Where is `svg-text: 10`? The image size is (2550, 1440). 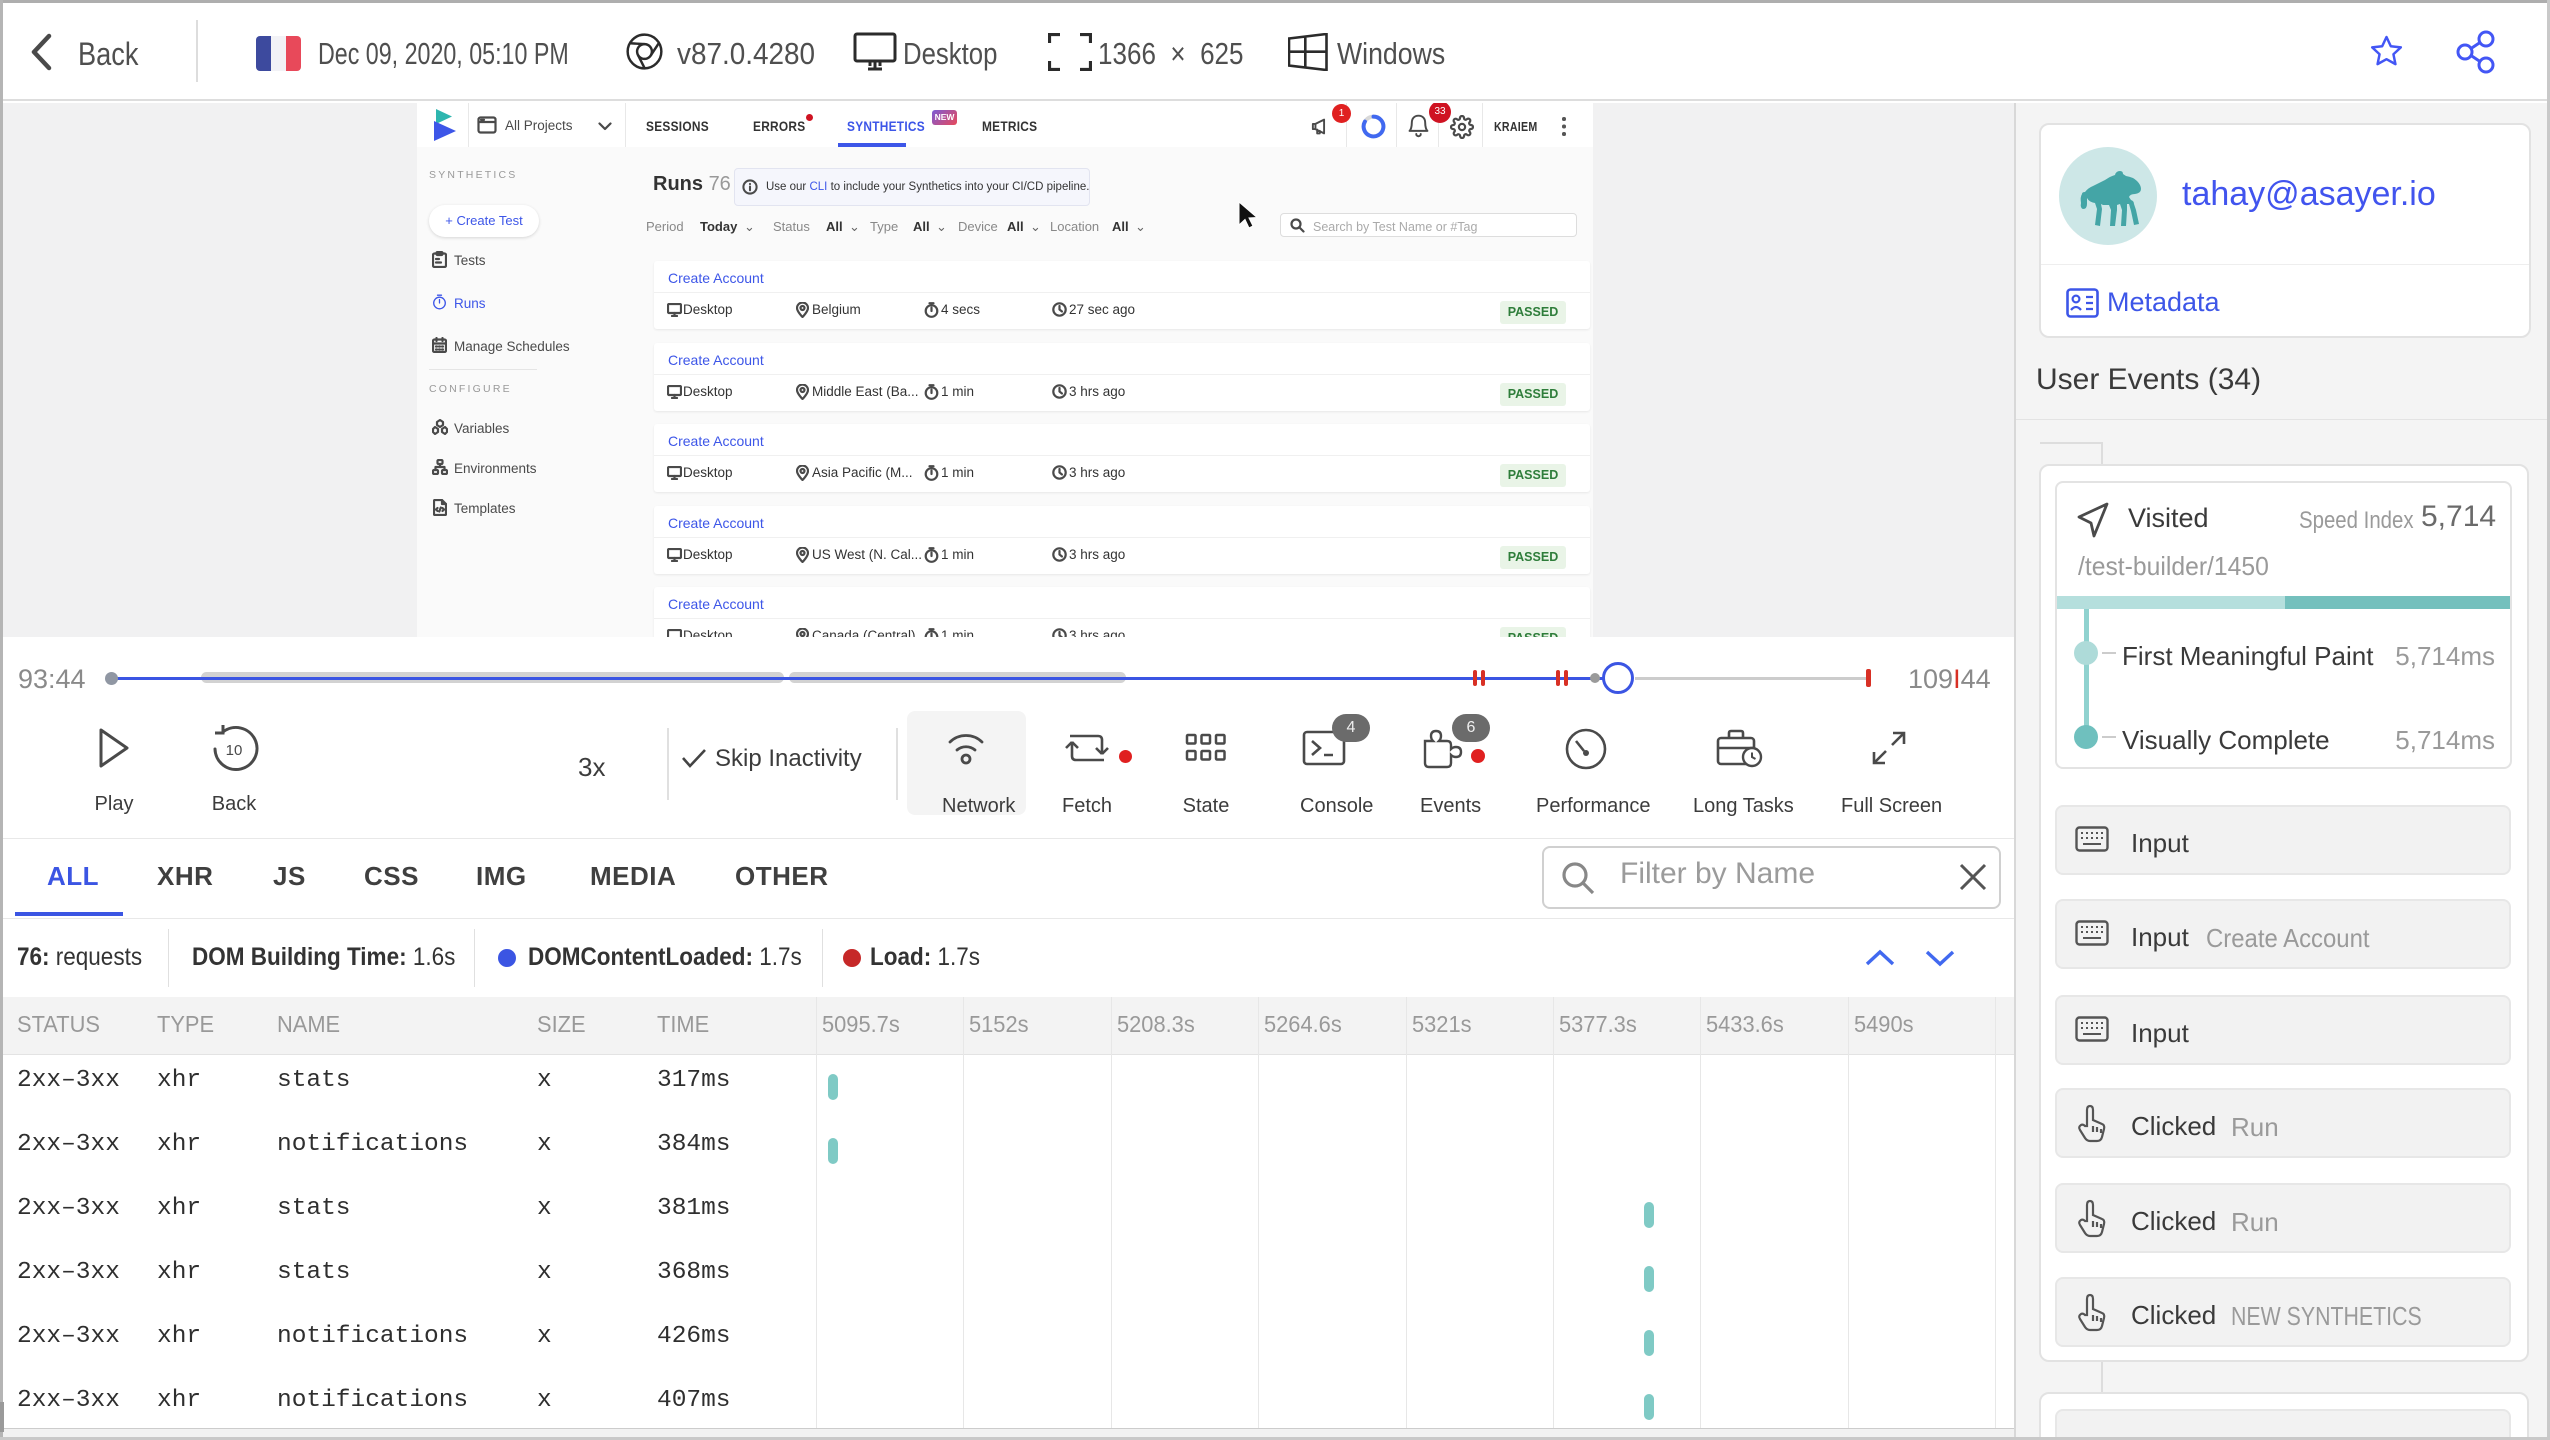 svg-text: 10 is located at coordinates (234, 750).